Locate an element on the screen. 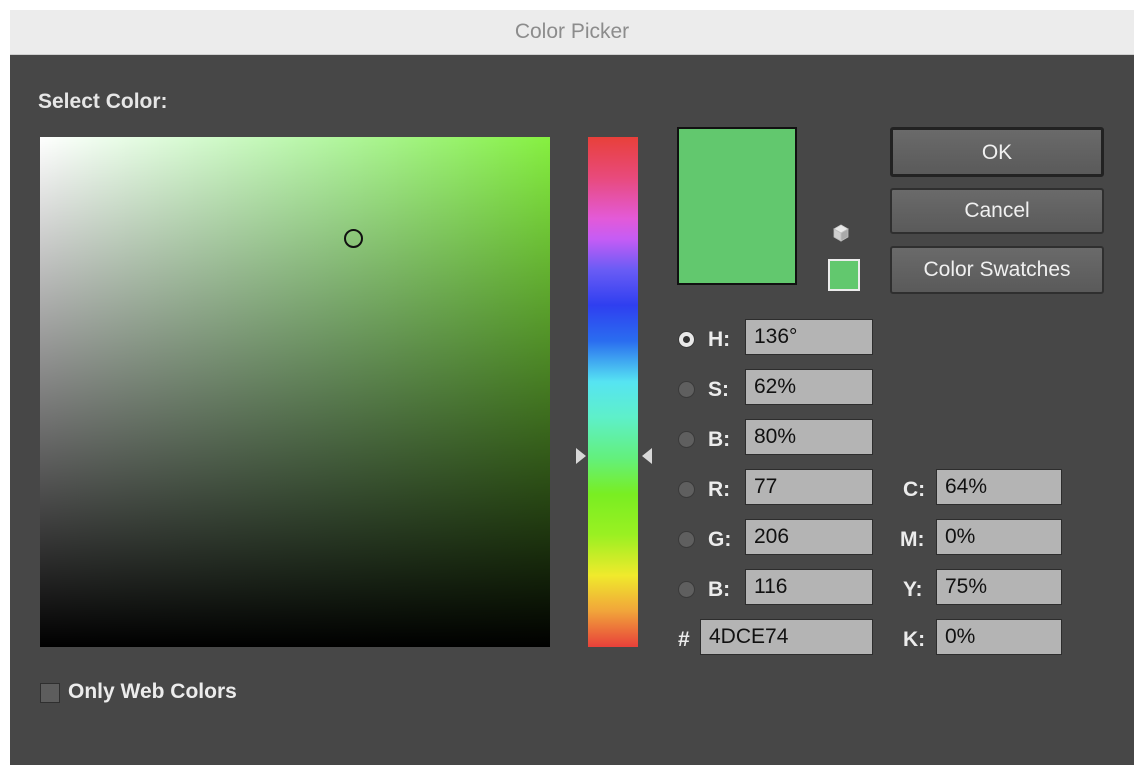 Image resolution: width=1134 pixels, height=765 pixels. black-input: 0% is located at coordinates (999, 637).